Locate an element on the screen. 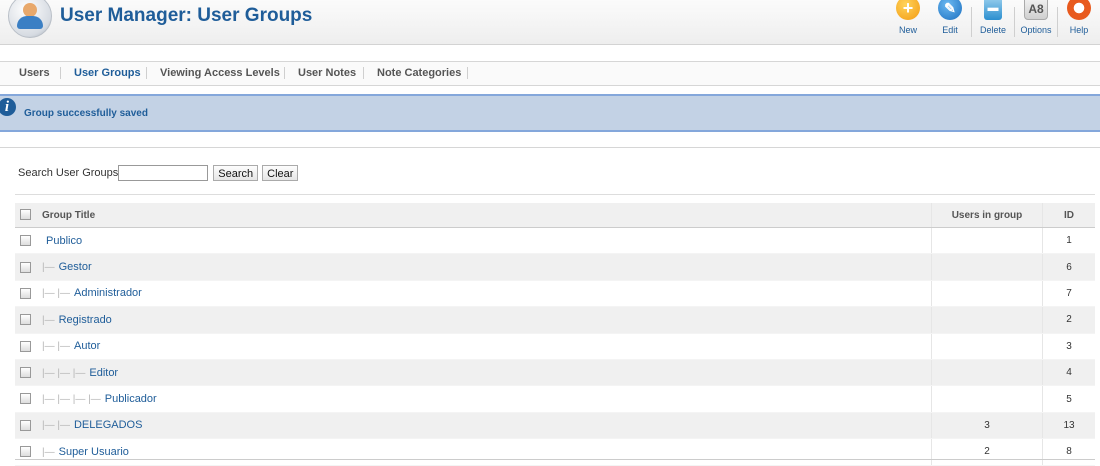  table-row: |— Registrado 2 is located at coordinates (555, 320).